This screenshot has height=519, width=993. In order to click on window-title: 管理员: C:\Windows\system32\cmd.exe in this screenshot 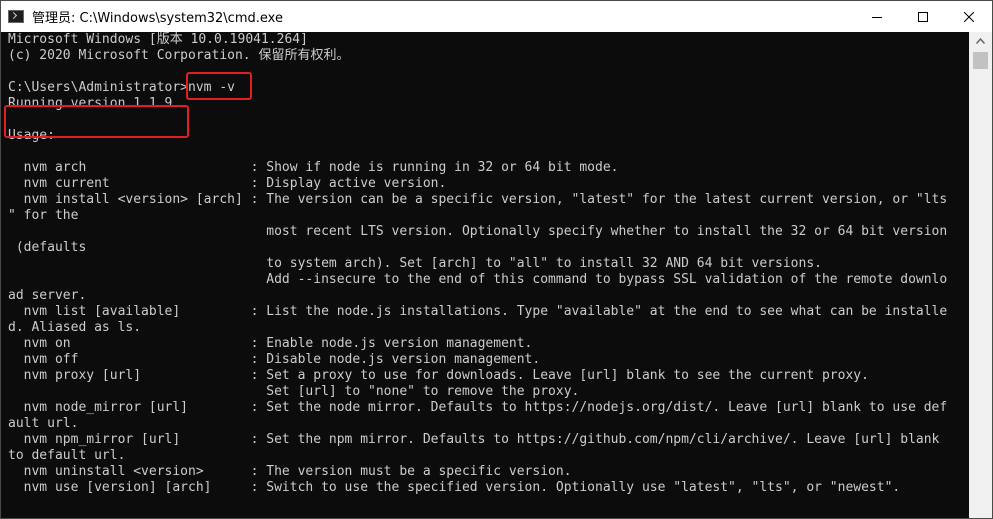, I will do `click(157, 18)`.